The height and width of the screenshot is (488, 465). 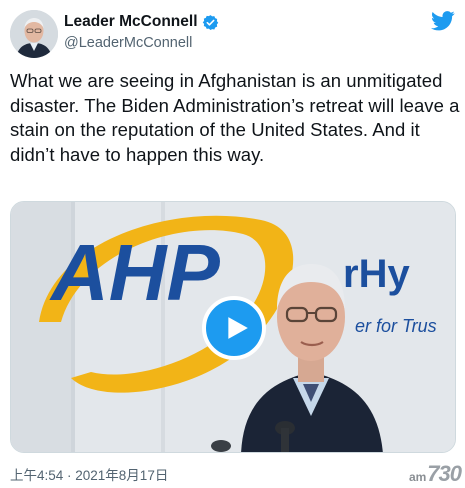 What do you see at coordinates (237, 328) in the screenshot?
I see `play-icon` at bounding box center [237, 328].